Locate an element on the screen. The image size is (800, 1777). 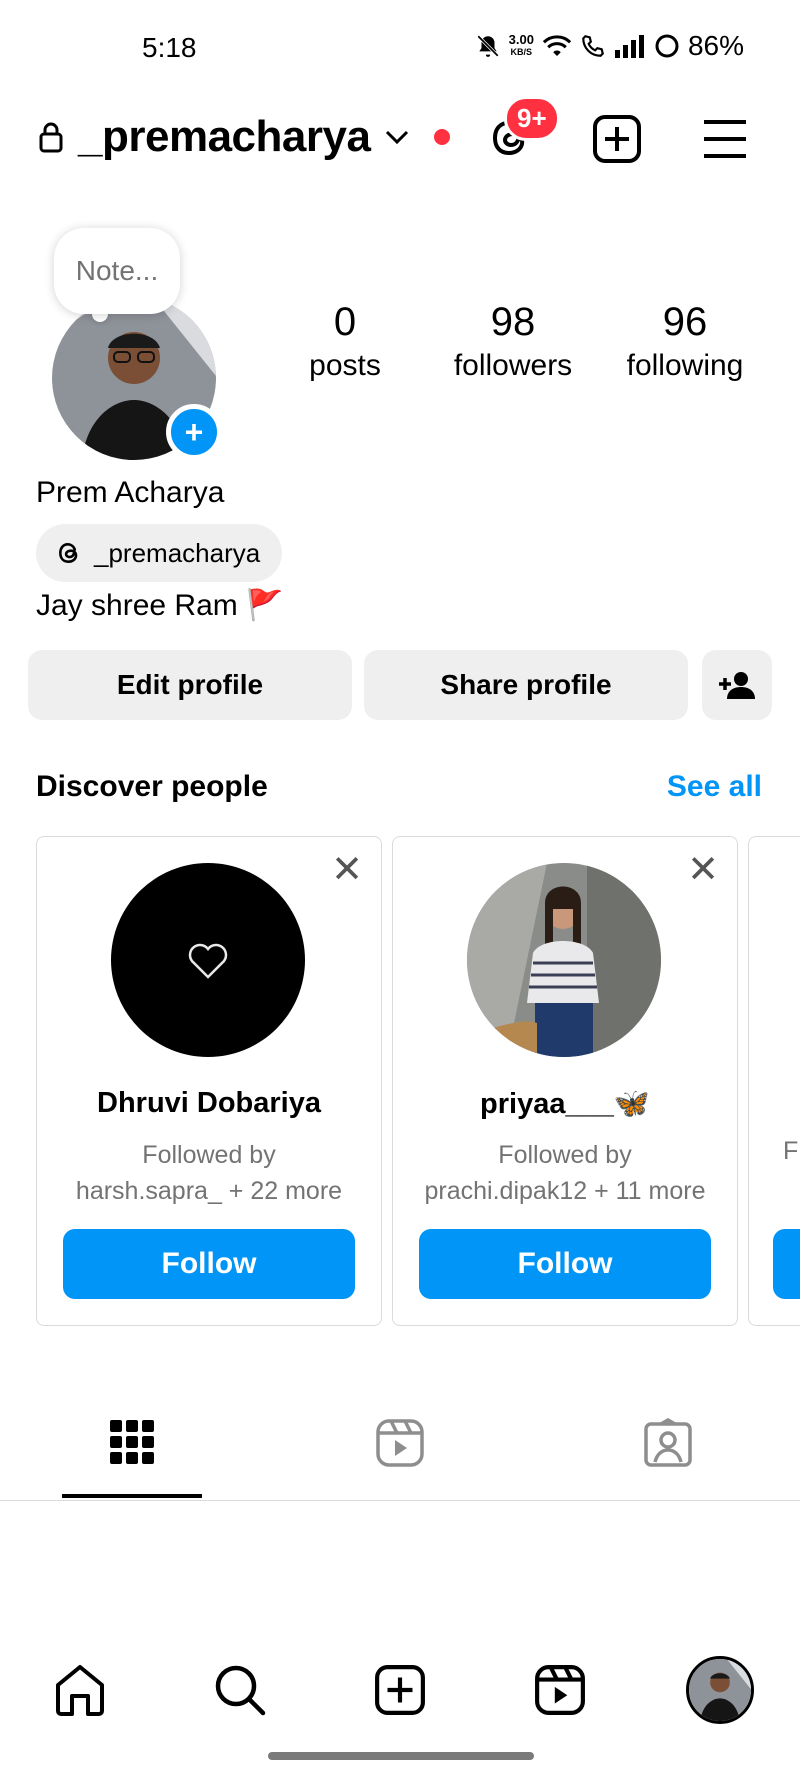
stat-value: 0 is located at coordinates (345, 322).